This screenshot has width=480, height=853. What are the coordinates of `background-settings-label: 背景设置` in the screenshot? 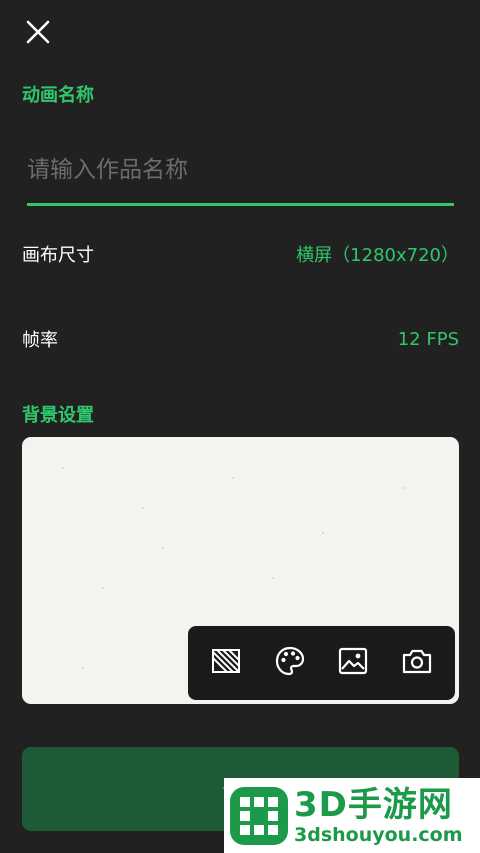 It's located at (58, 415).